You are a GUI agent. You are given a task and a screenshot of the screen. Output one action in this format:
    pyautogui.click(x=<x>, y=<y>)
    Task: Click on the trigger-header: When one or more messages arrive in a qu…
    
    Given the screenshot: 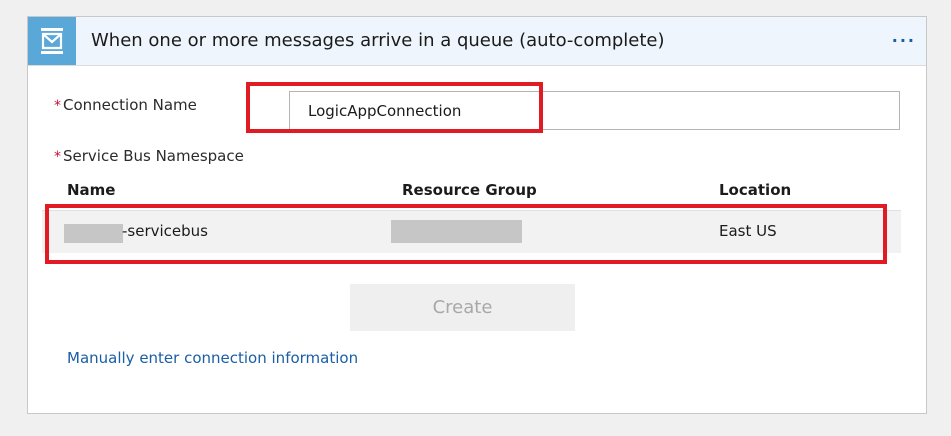 What is the action you would take?
    pyautogui.click(x=477, y=41)
    